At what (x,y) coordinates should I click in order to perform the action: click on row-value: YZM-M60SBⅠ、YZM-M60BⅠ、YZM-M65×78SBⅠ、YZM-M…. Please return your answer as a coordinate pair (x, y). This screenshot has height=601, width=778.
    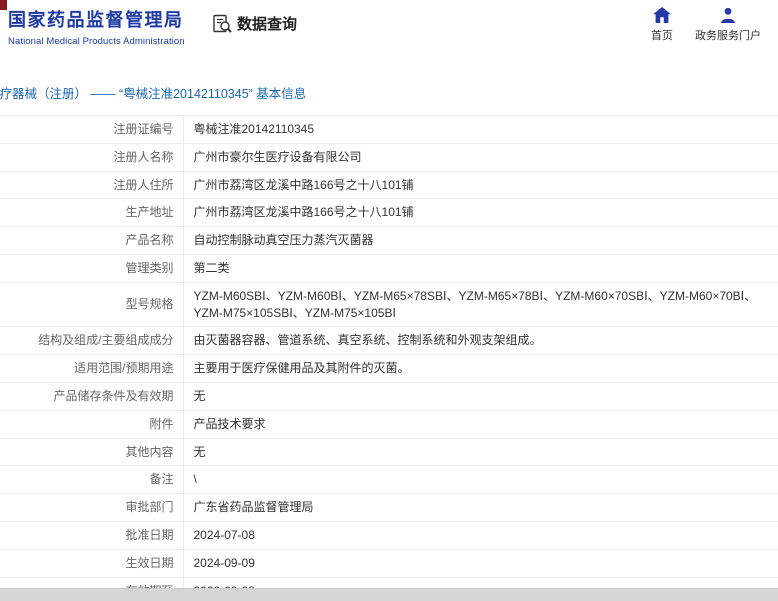
    Looking at the image, I should click on (480, 305).